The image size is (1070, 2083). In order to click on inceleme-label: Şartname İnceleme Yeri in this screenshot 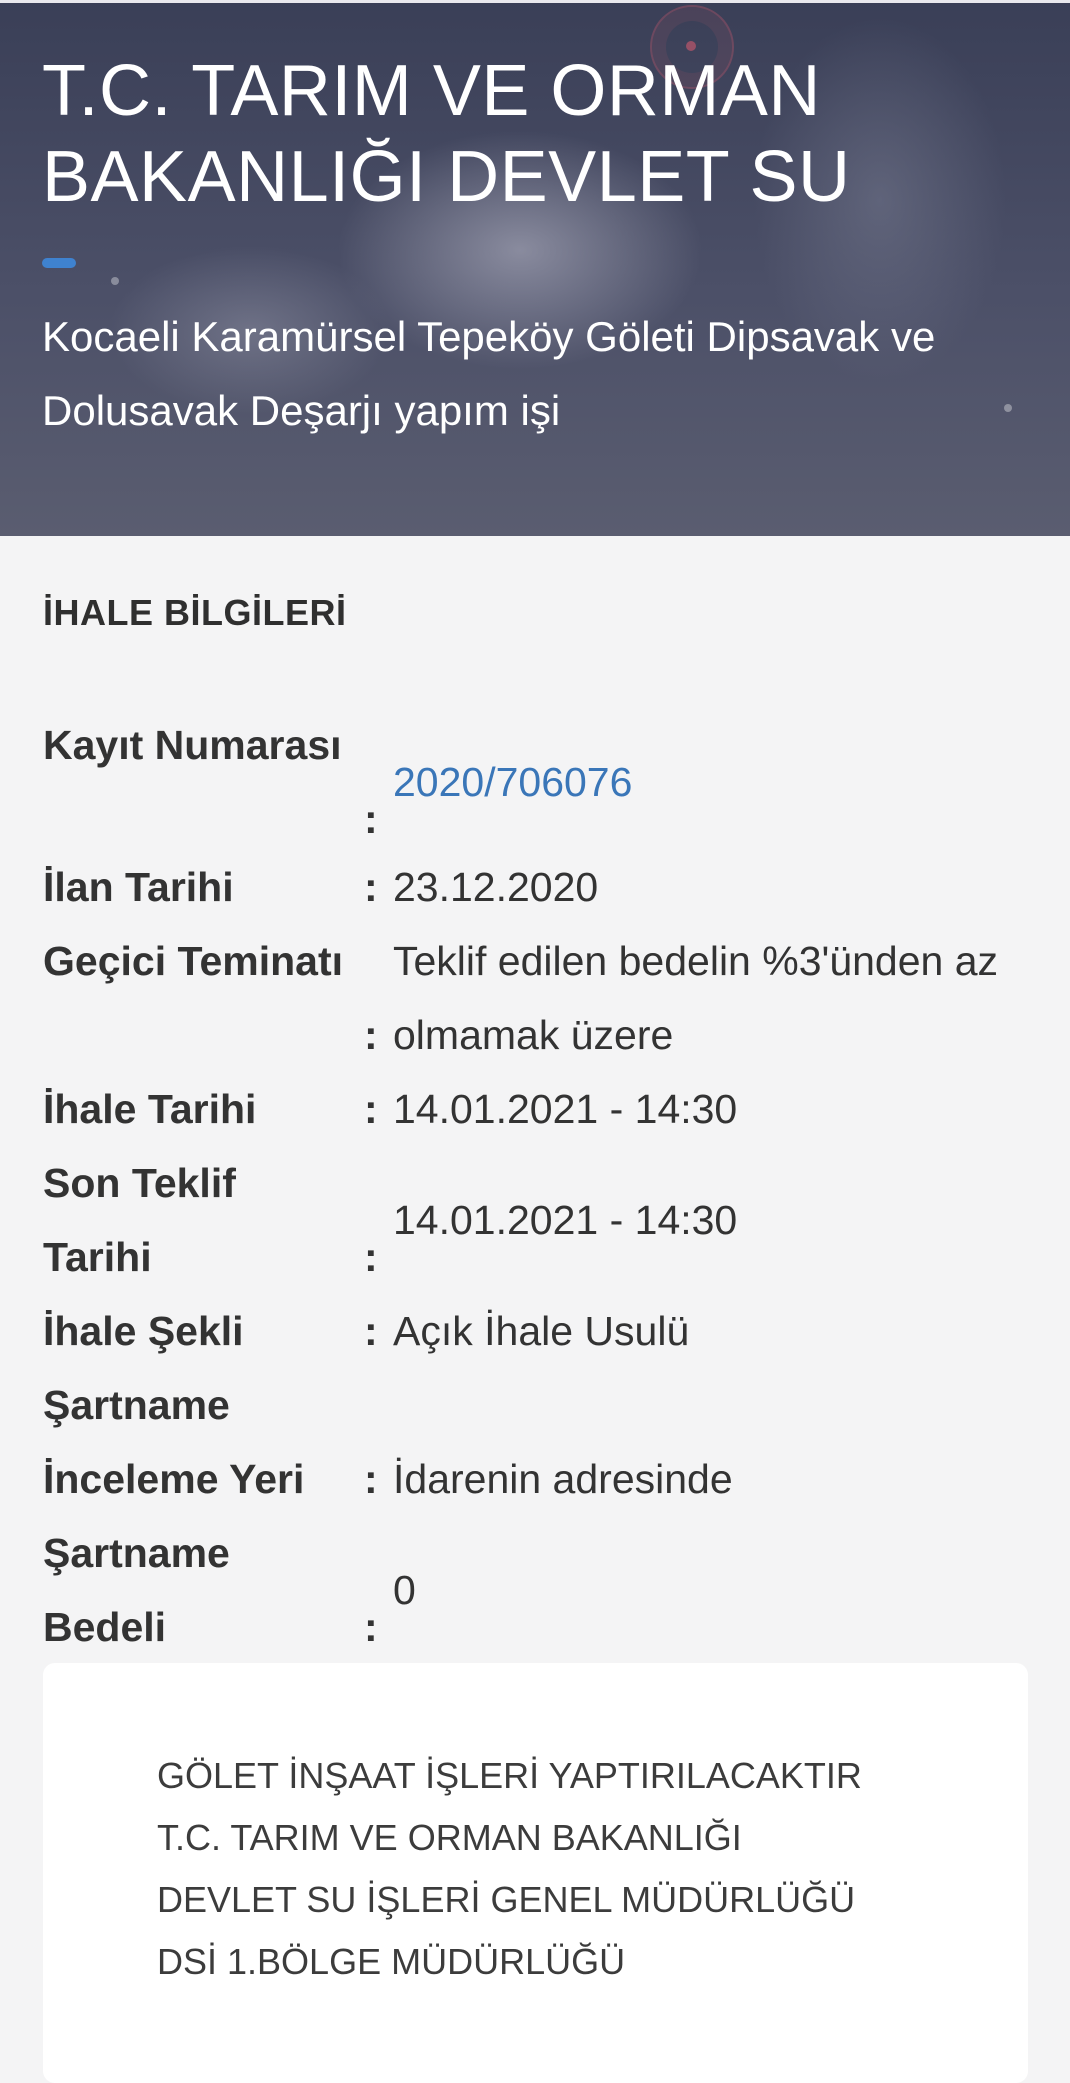, I will do `click(174, 1442)`.